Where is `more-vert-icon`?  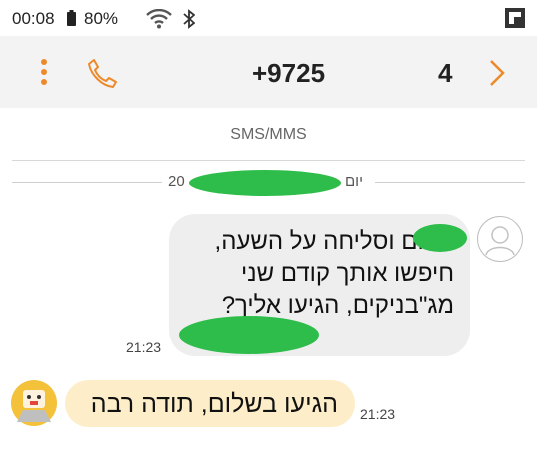 more-vert-icon is located at coordinates (44, 72).